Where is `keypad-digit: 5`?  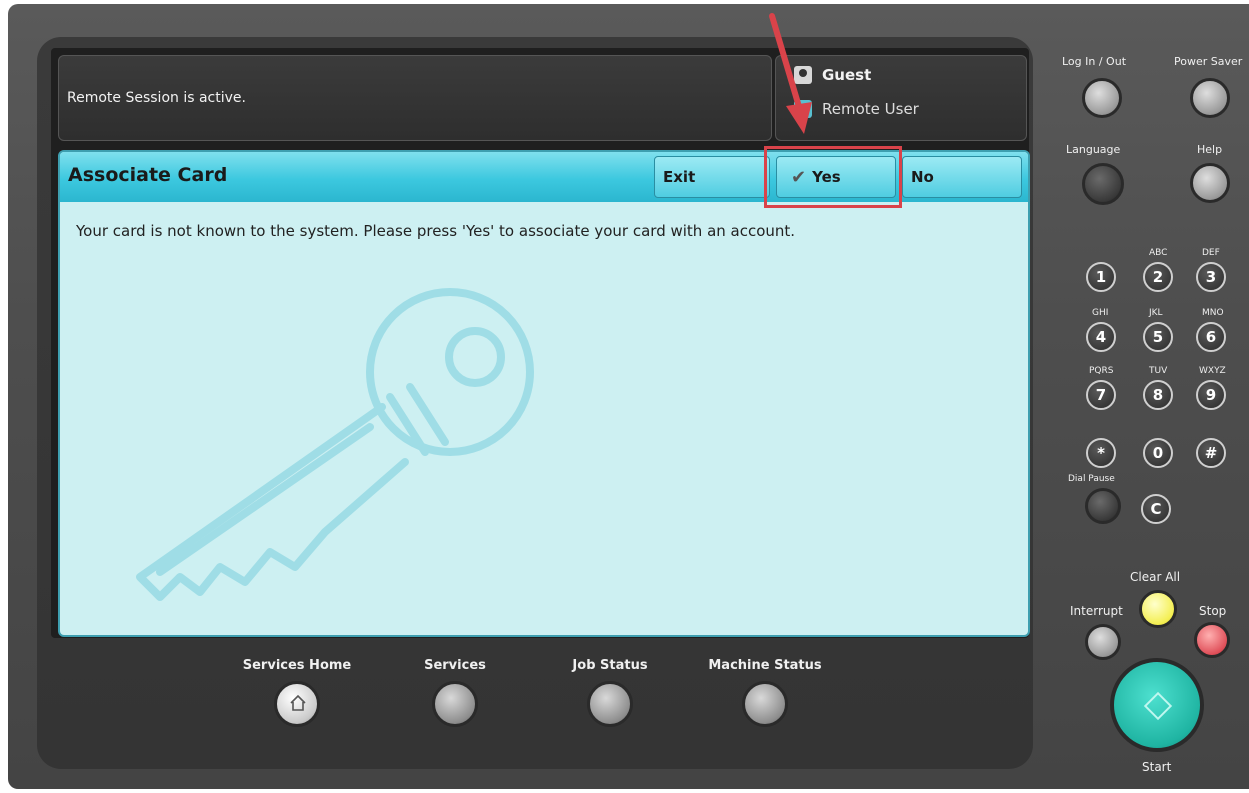 keypad-digit: 5 is located at coordinates (1158, 337).